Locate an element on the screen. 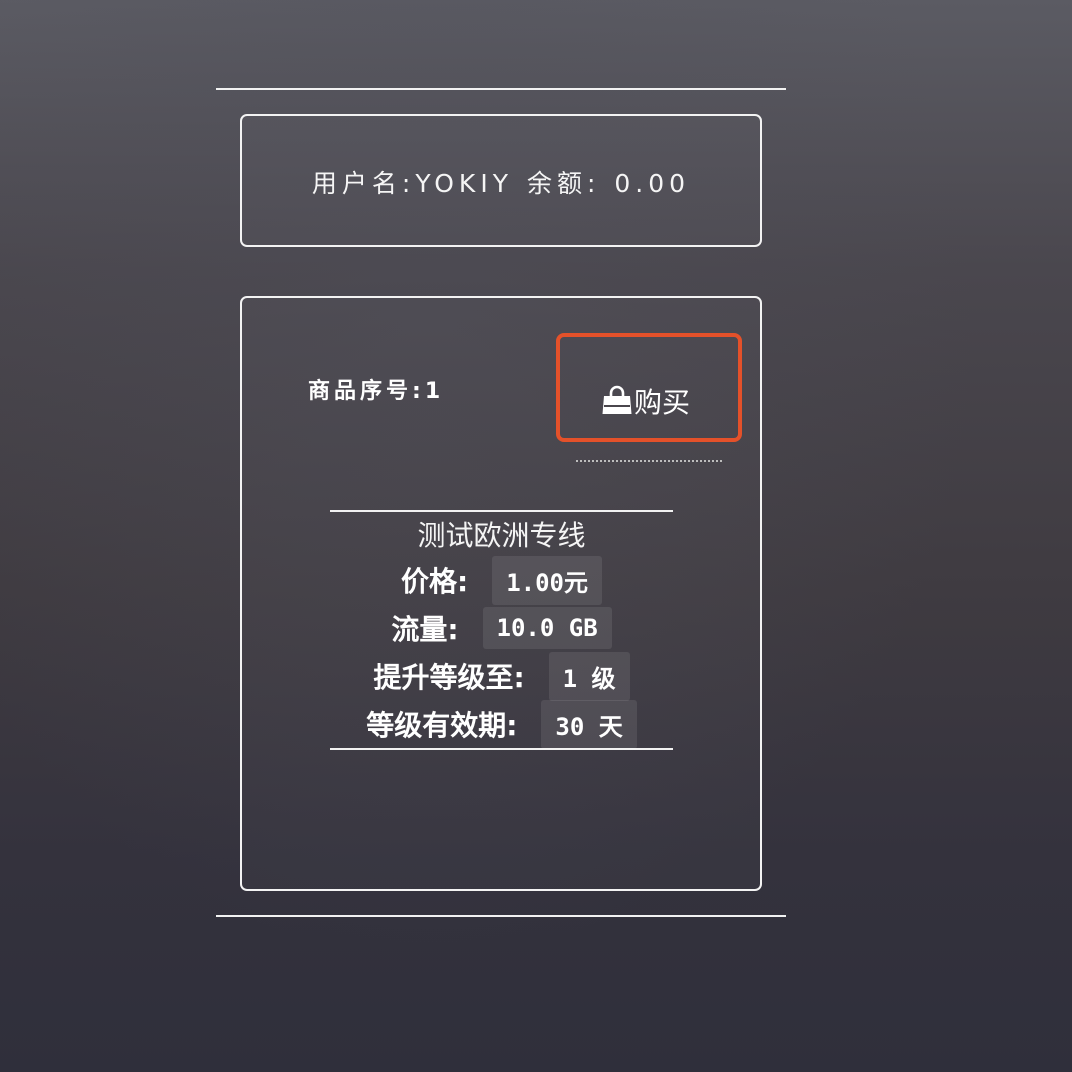 The width and height of the screenshot is (1072, 1072). shopping-bag-icon is located at coordinates (617, 399).